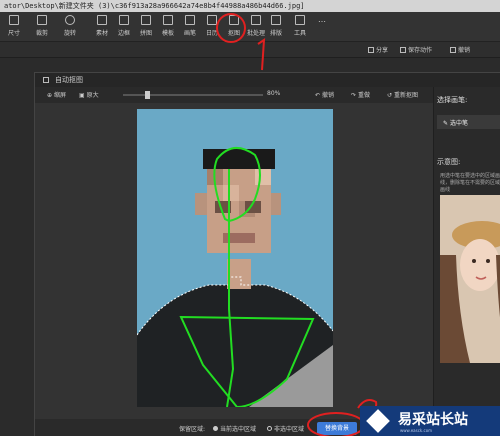 This screenshot has width=500, height=436. What do you see at coordinates (402, 94) in the screenshot?
I see `reset-cutout-button: ↺ 重新抠图` at bounding box center [402, 94].